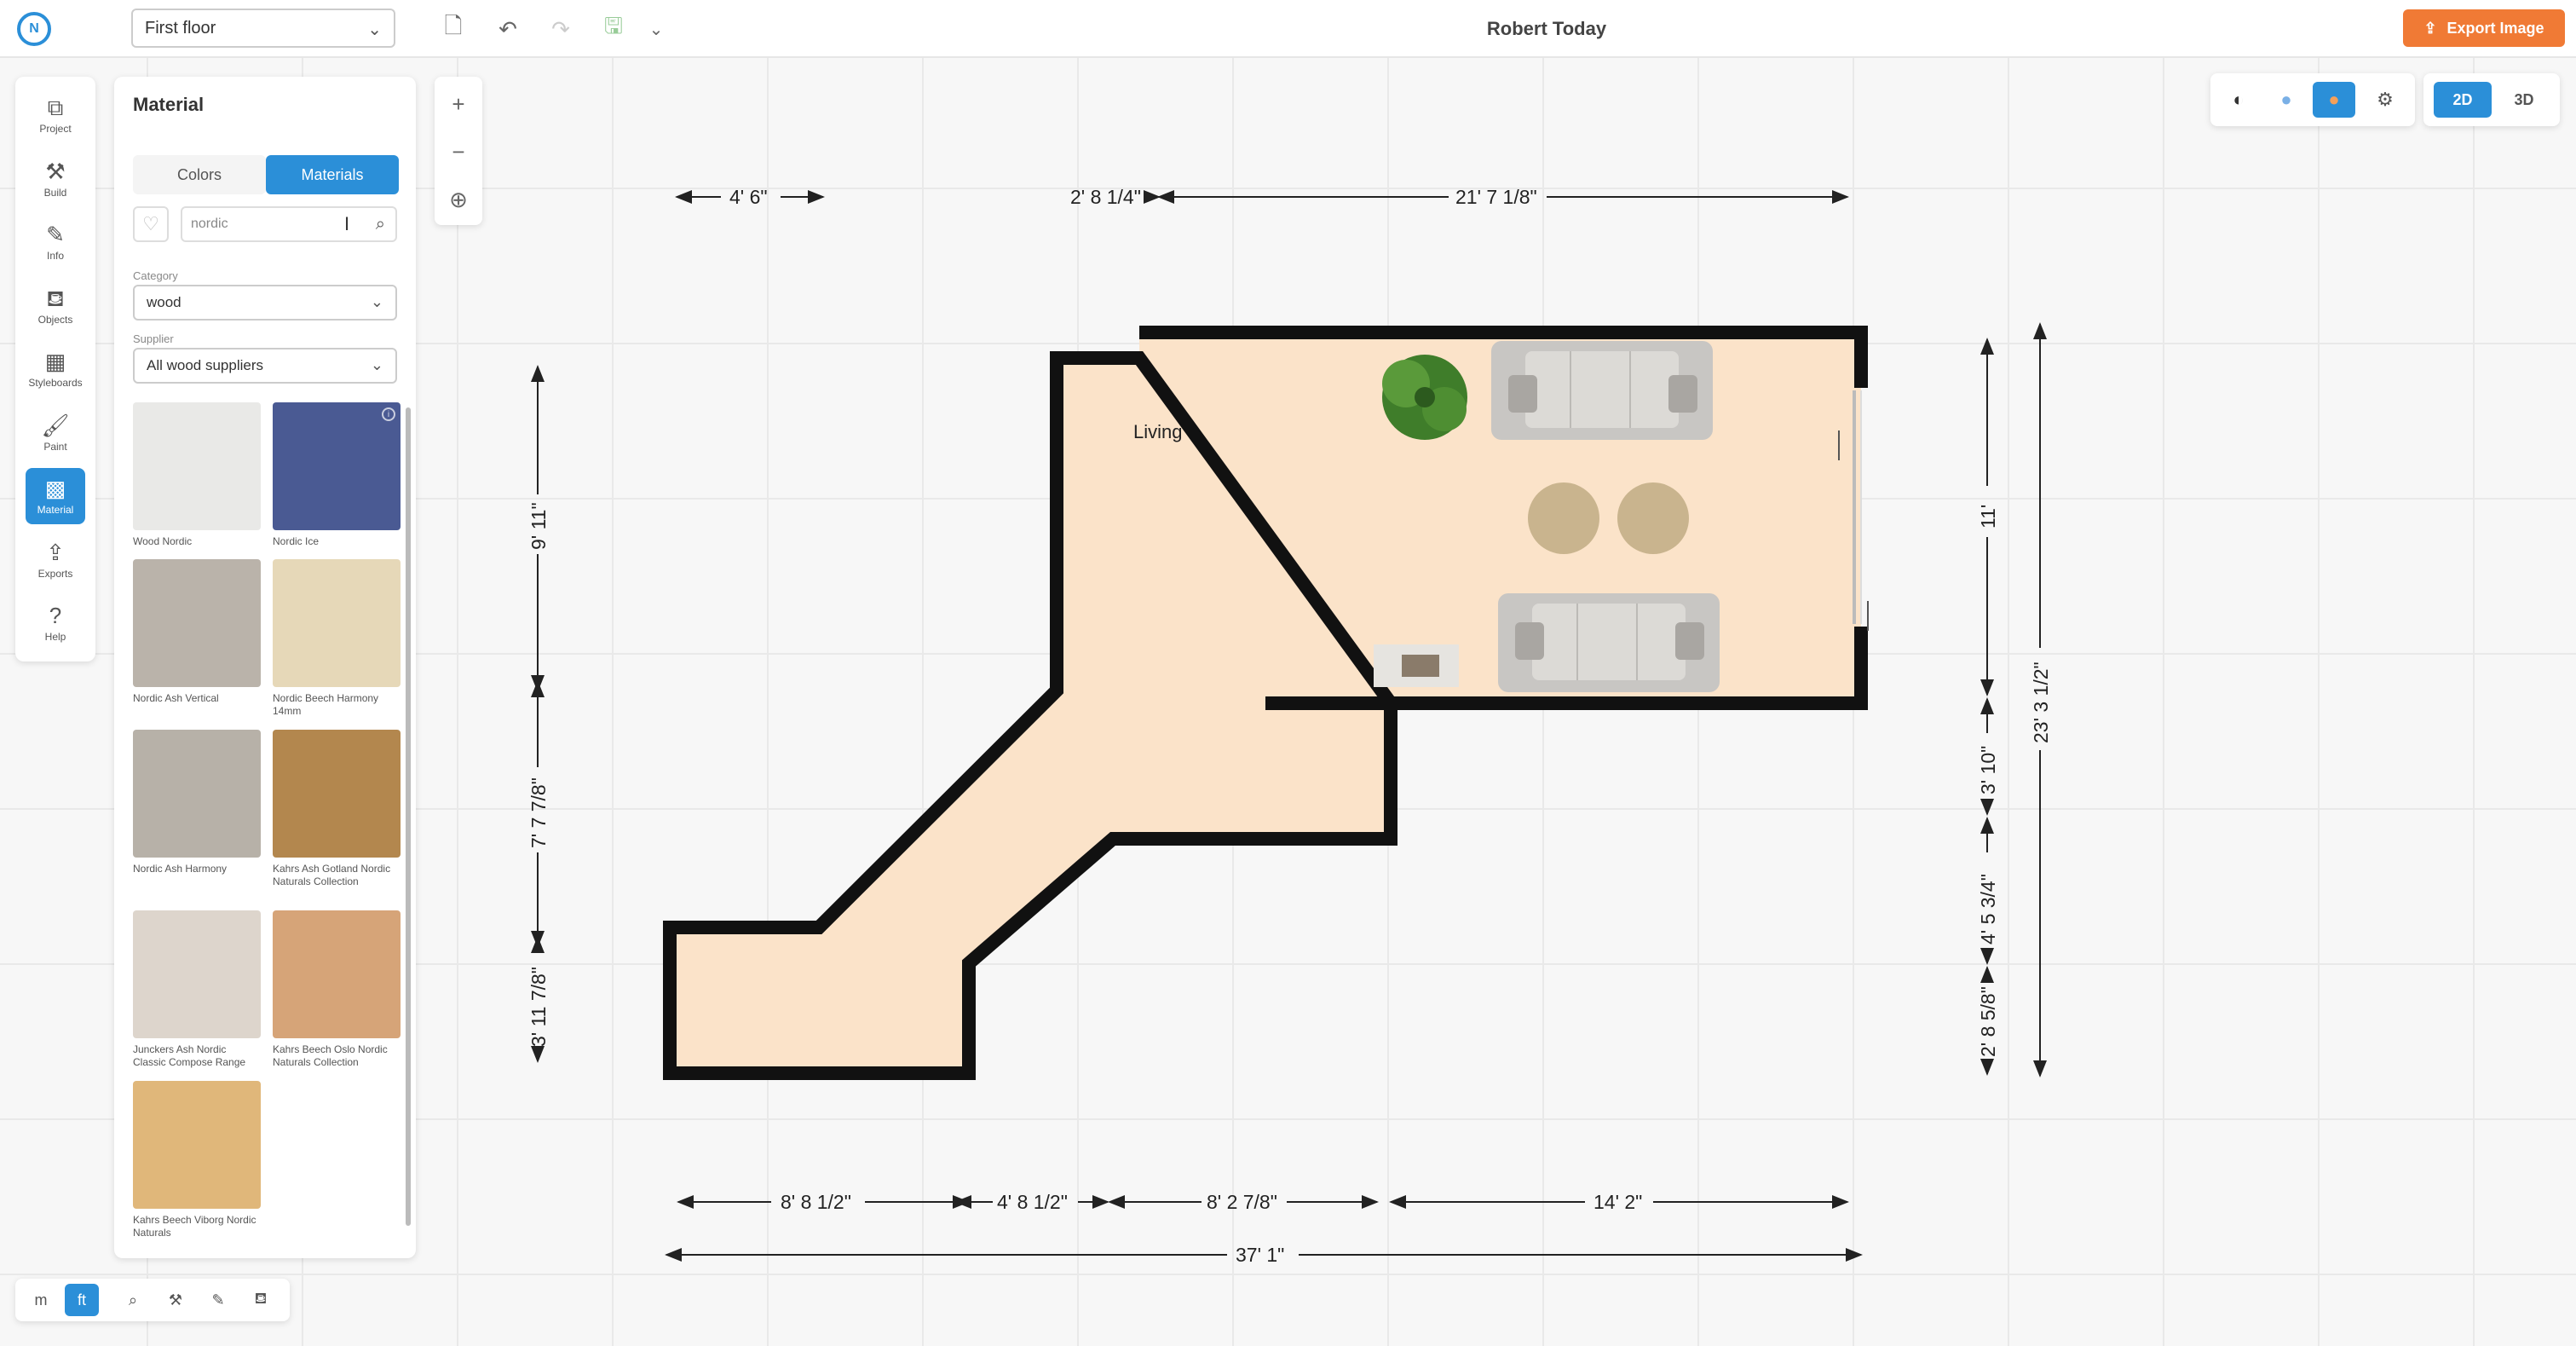 The height and width of the screenshot is (1346, 2576). I want to click on material-swatch: Wood Nordic, so click(197, 475).